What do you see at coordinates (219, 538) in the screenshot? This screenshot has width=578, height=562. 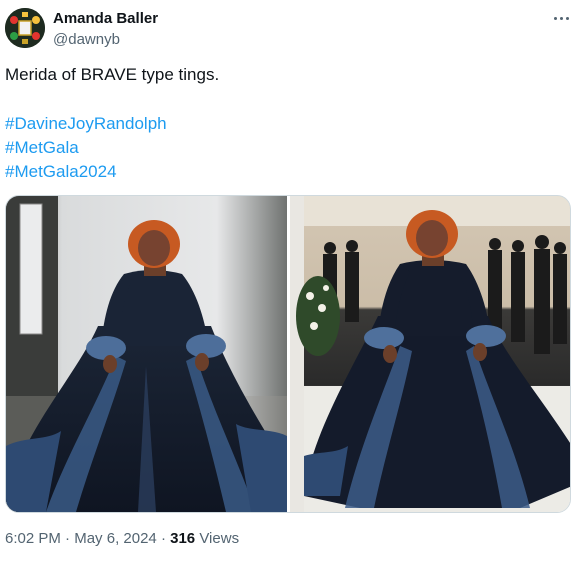 I see `views-label: Views` at bounding box center [219, 538].